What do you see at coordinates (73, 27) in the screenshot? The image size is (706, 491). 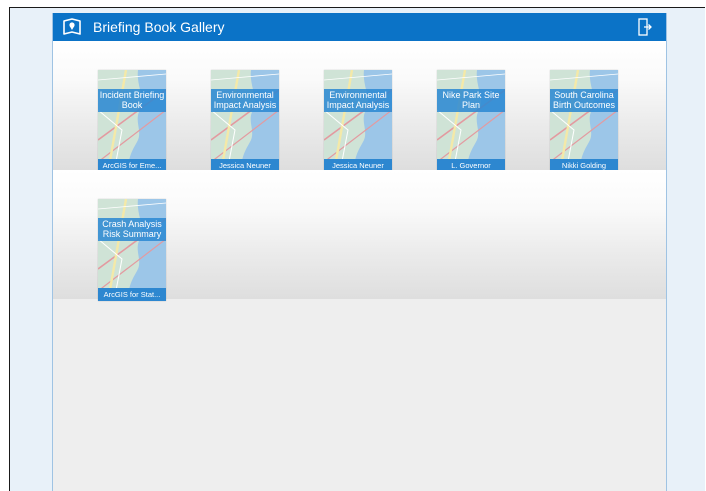 I see `book-map-icon` at bounding box center [73, 27].